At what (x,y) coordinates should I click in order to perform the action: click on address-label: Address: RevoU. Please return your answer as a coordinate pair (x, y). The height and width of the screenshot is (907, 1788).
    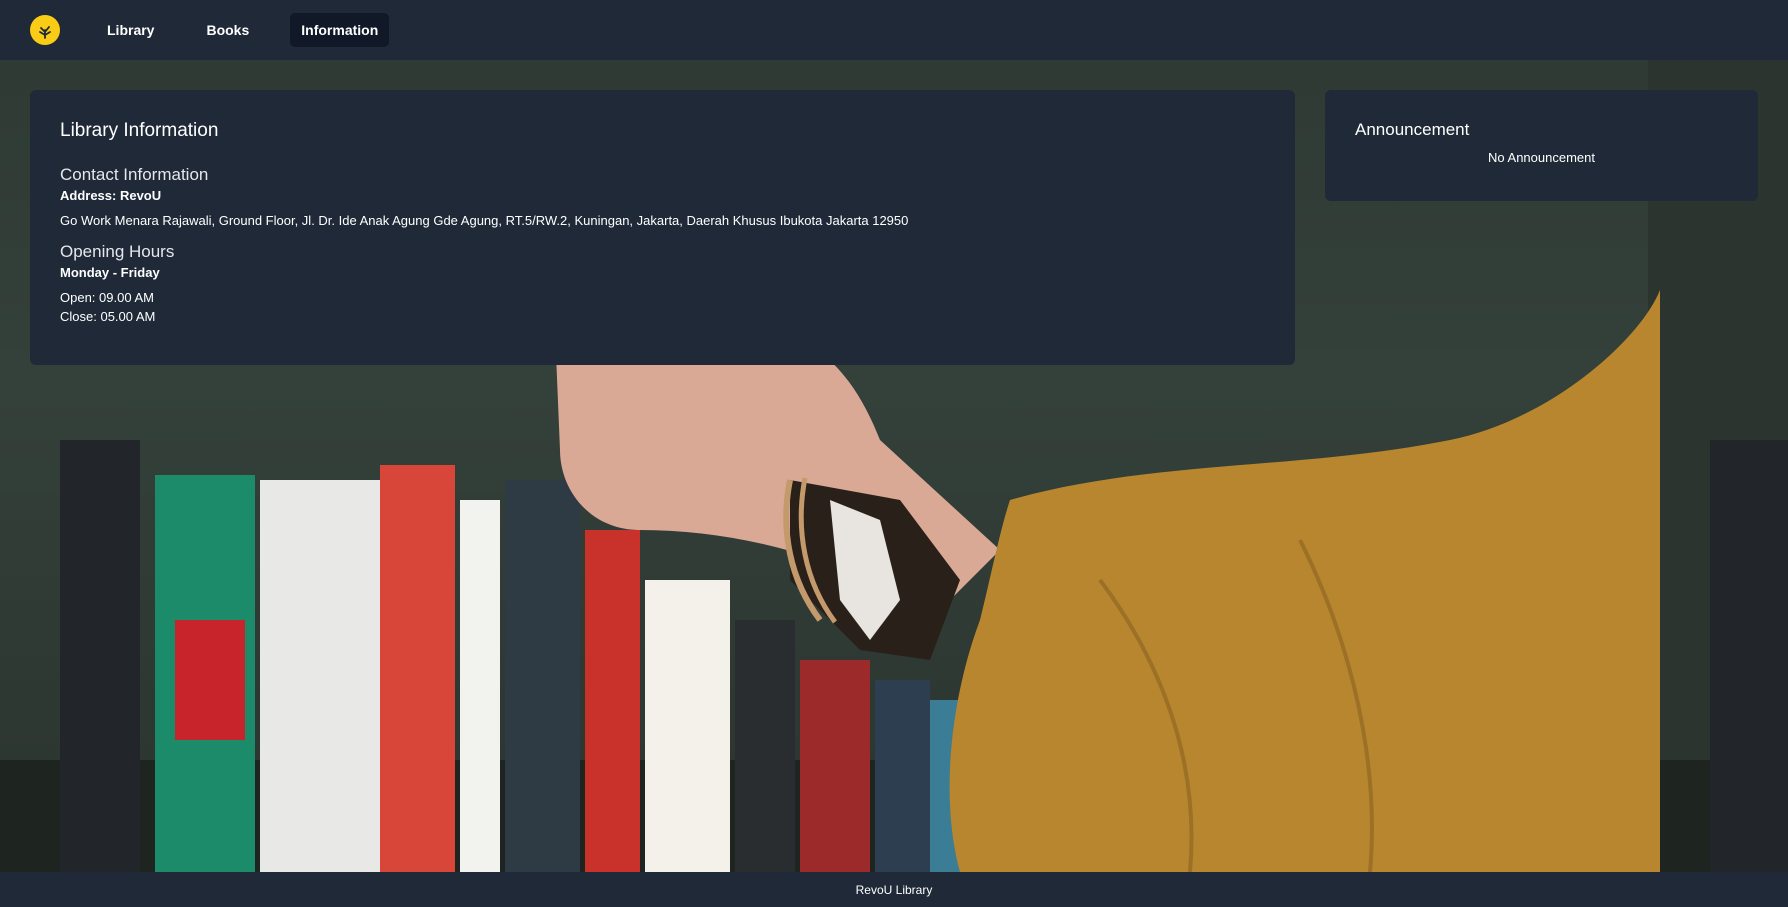
    Looking at the image, I should click on (111, 195).